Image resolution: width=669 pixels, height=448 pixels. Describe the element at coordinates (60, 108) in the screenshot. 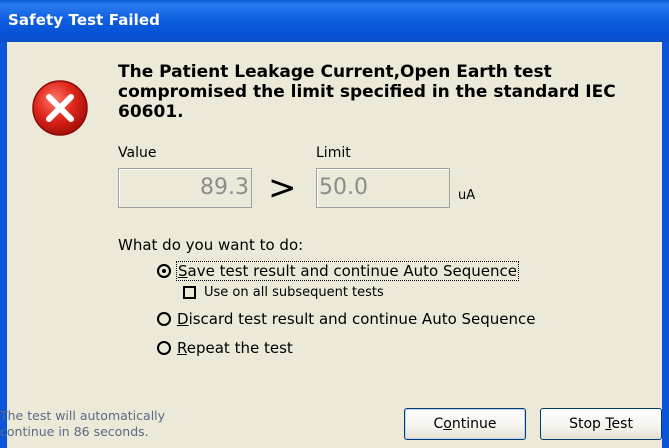

I see `error-x-icon` at that location.